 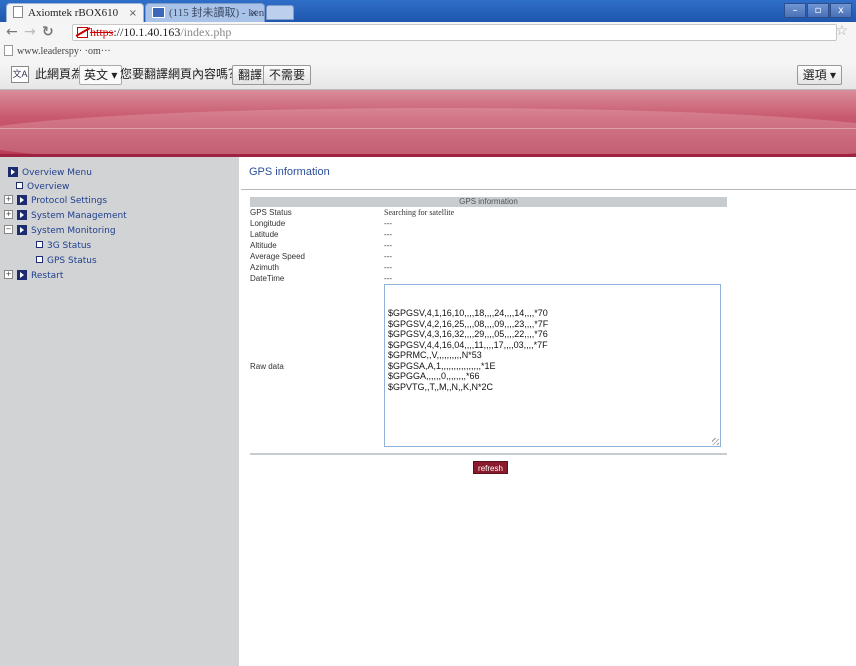 I want to click on sidebar-item-restart: + Restart, so click(x=34, y=275).